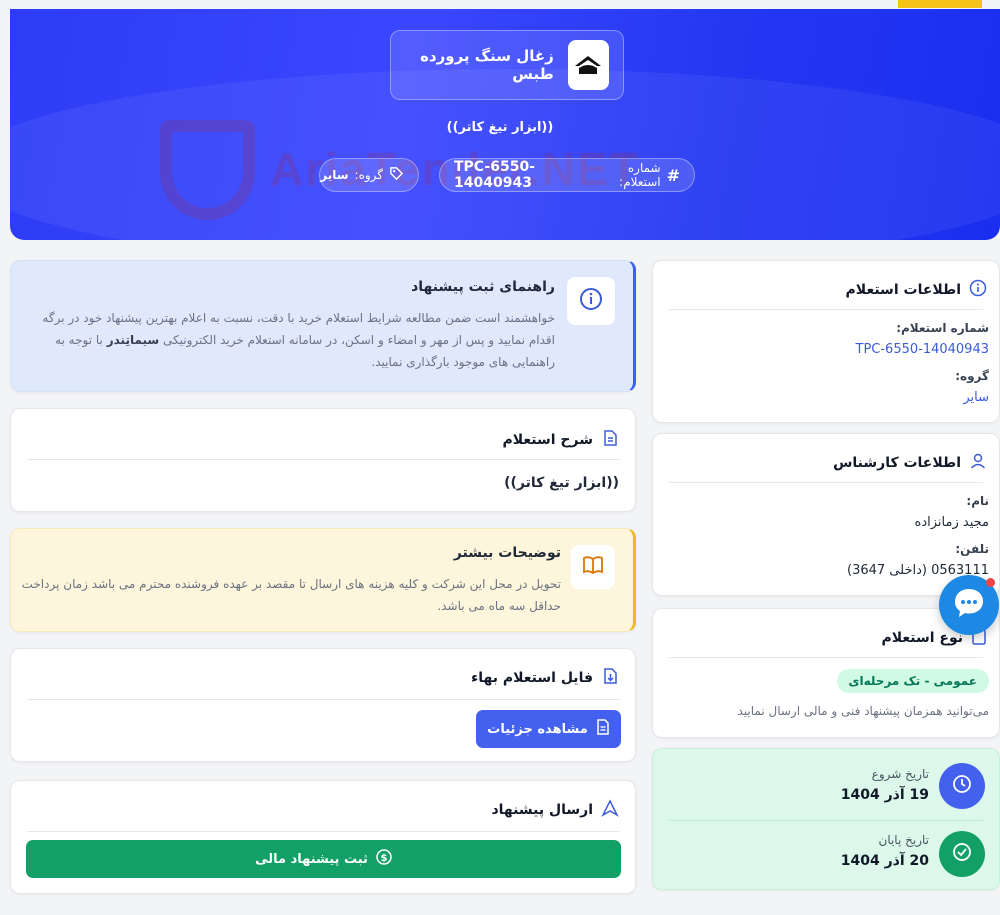  I want to click on description-divider, so click(323, 459).